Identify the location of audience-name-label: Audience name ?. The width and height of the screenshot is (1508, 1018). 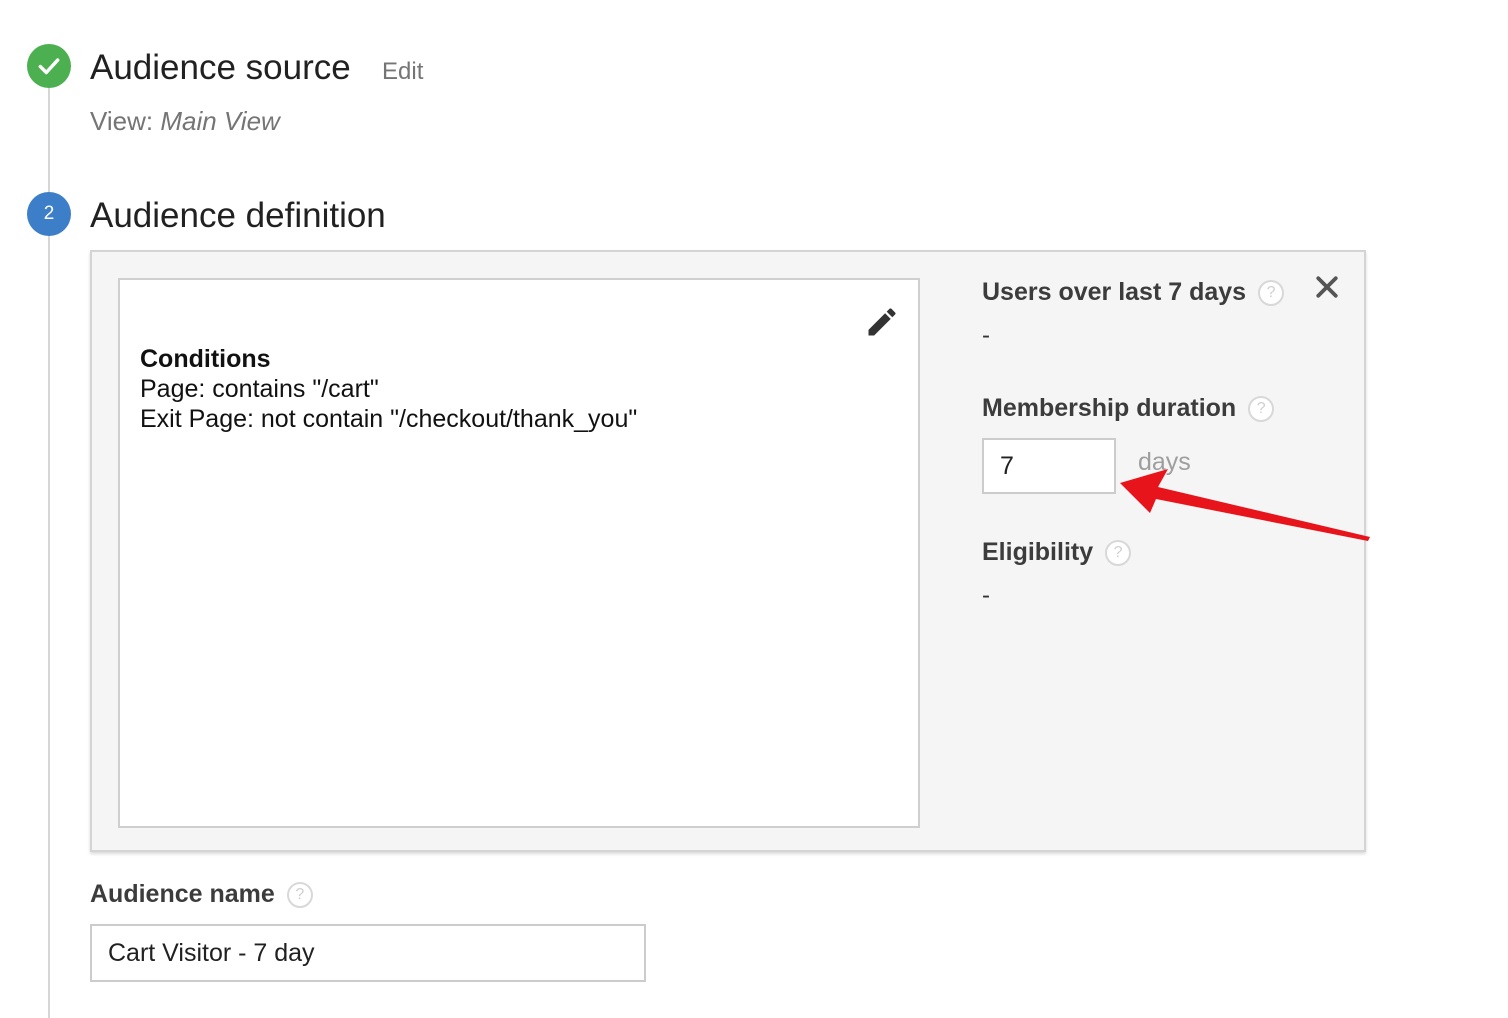
(201, 894).